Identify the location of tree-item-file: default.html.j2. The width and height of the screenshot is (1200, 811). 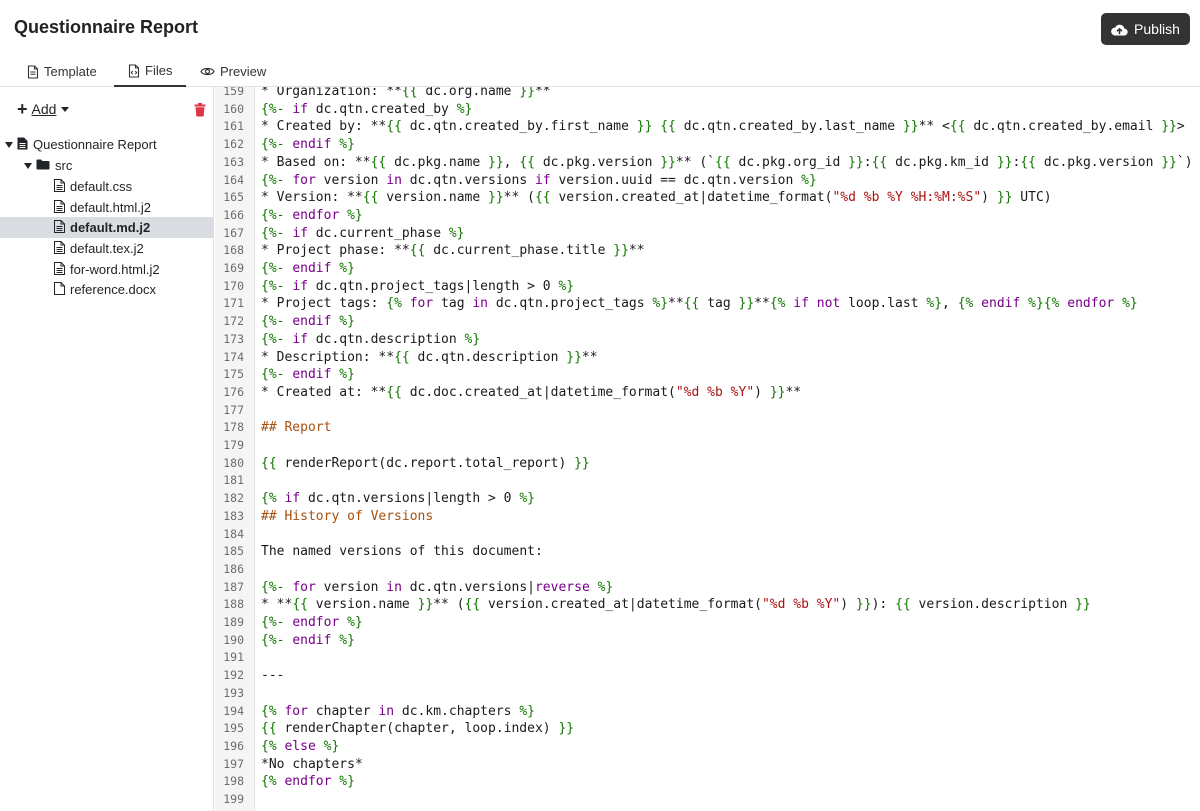
(107, 207).